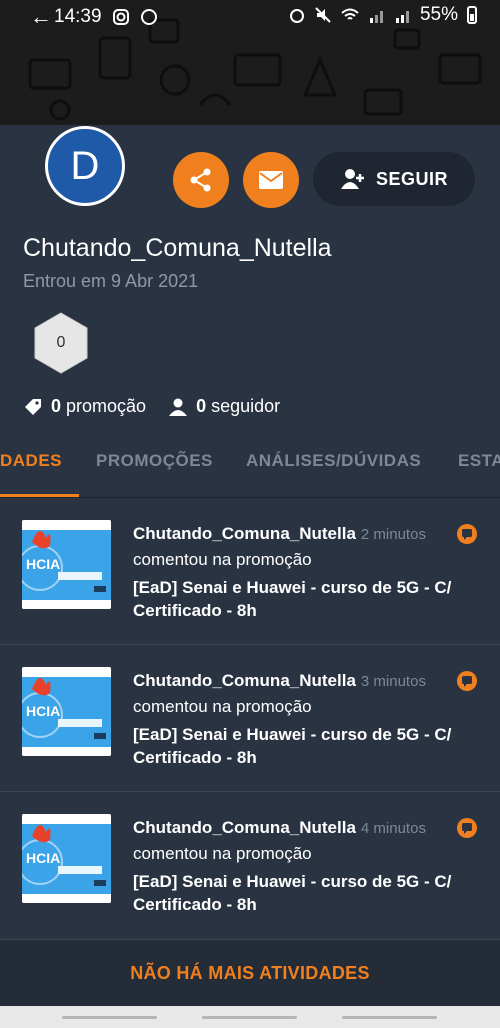 The image size is (500, 1028). I want to click on wifi-icon, so click(350, 14).